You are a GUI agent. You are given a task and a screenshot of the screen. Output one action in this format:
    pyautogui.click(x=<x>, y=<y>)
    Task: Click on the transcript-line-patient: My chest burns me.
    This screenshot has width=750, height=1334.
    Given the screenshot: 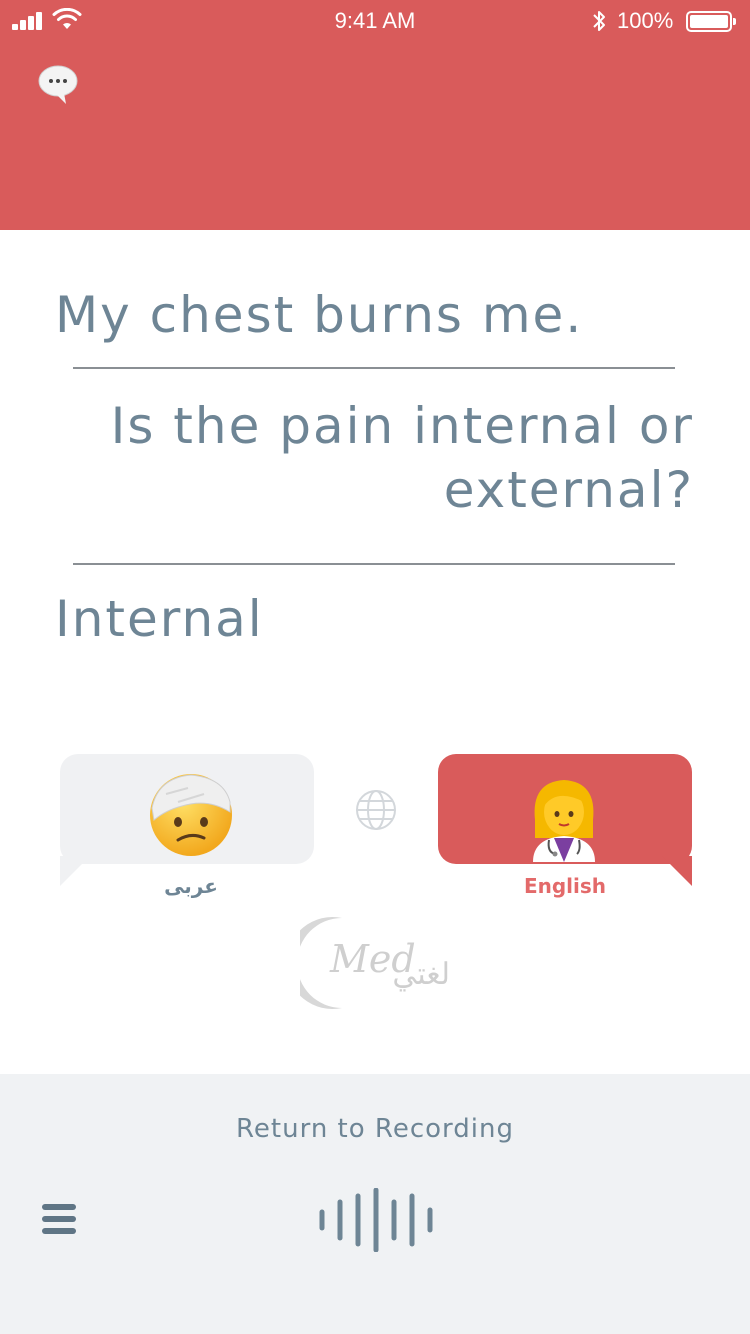 What is the action you would take?
    pyautogui.click(x=319, y=315)
    